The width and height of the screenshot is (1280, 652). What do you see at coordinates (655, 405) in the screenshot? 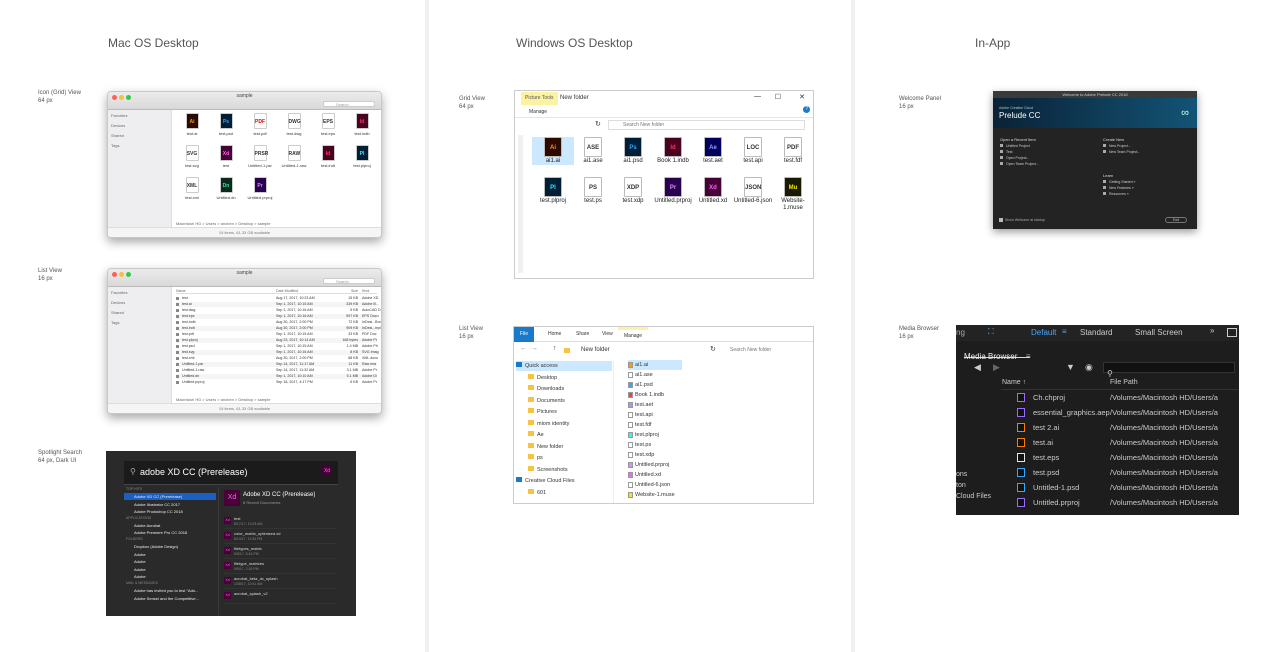
I see `list-item: test.aet` at bounding box center [655, 405].